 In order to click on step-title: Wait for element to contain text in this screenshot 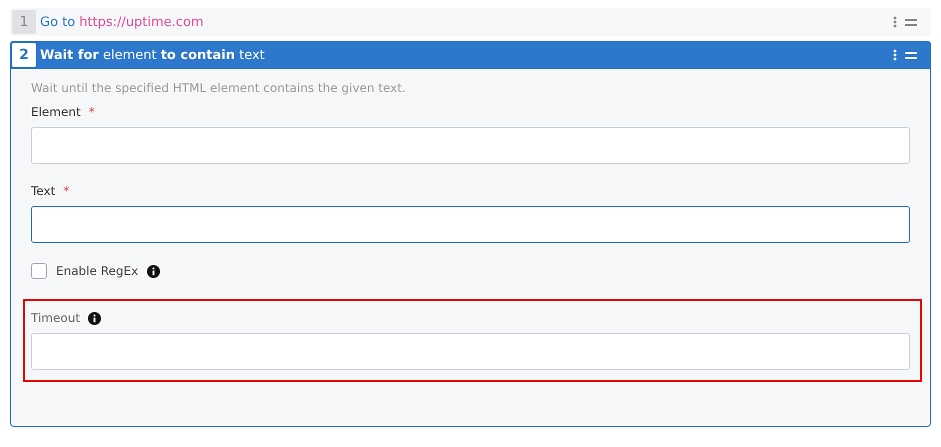, I will do `click(152, 55)`.